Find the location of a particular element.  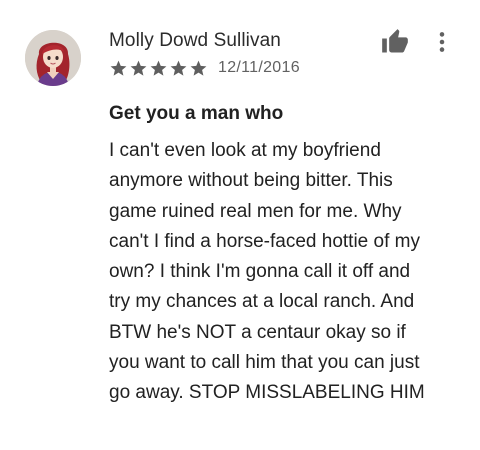

thumbs-up-icon is located at coordinates (395, 41).